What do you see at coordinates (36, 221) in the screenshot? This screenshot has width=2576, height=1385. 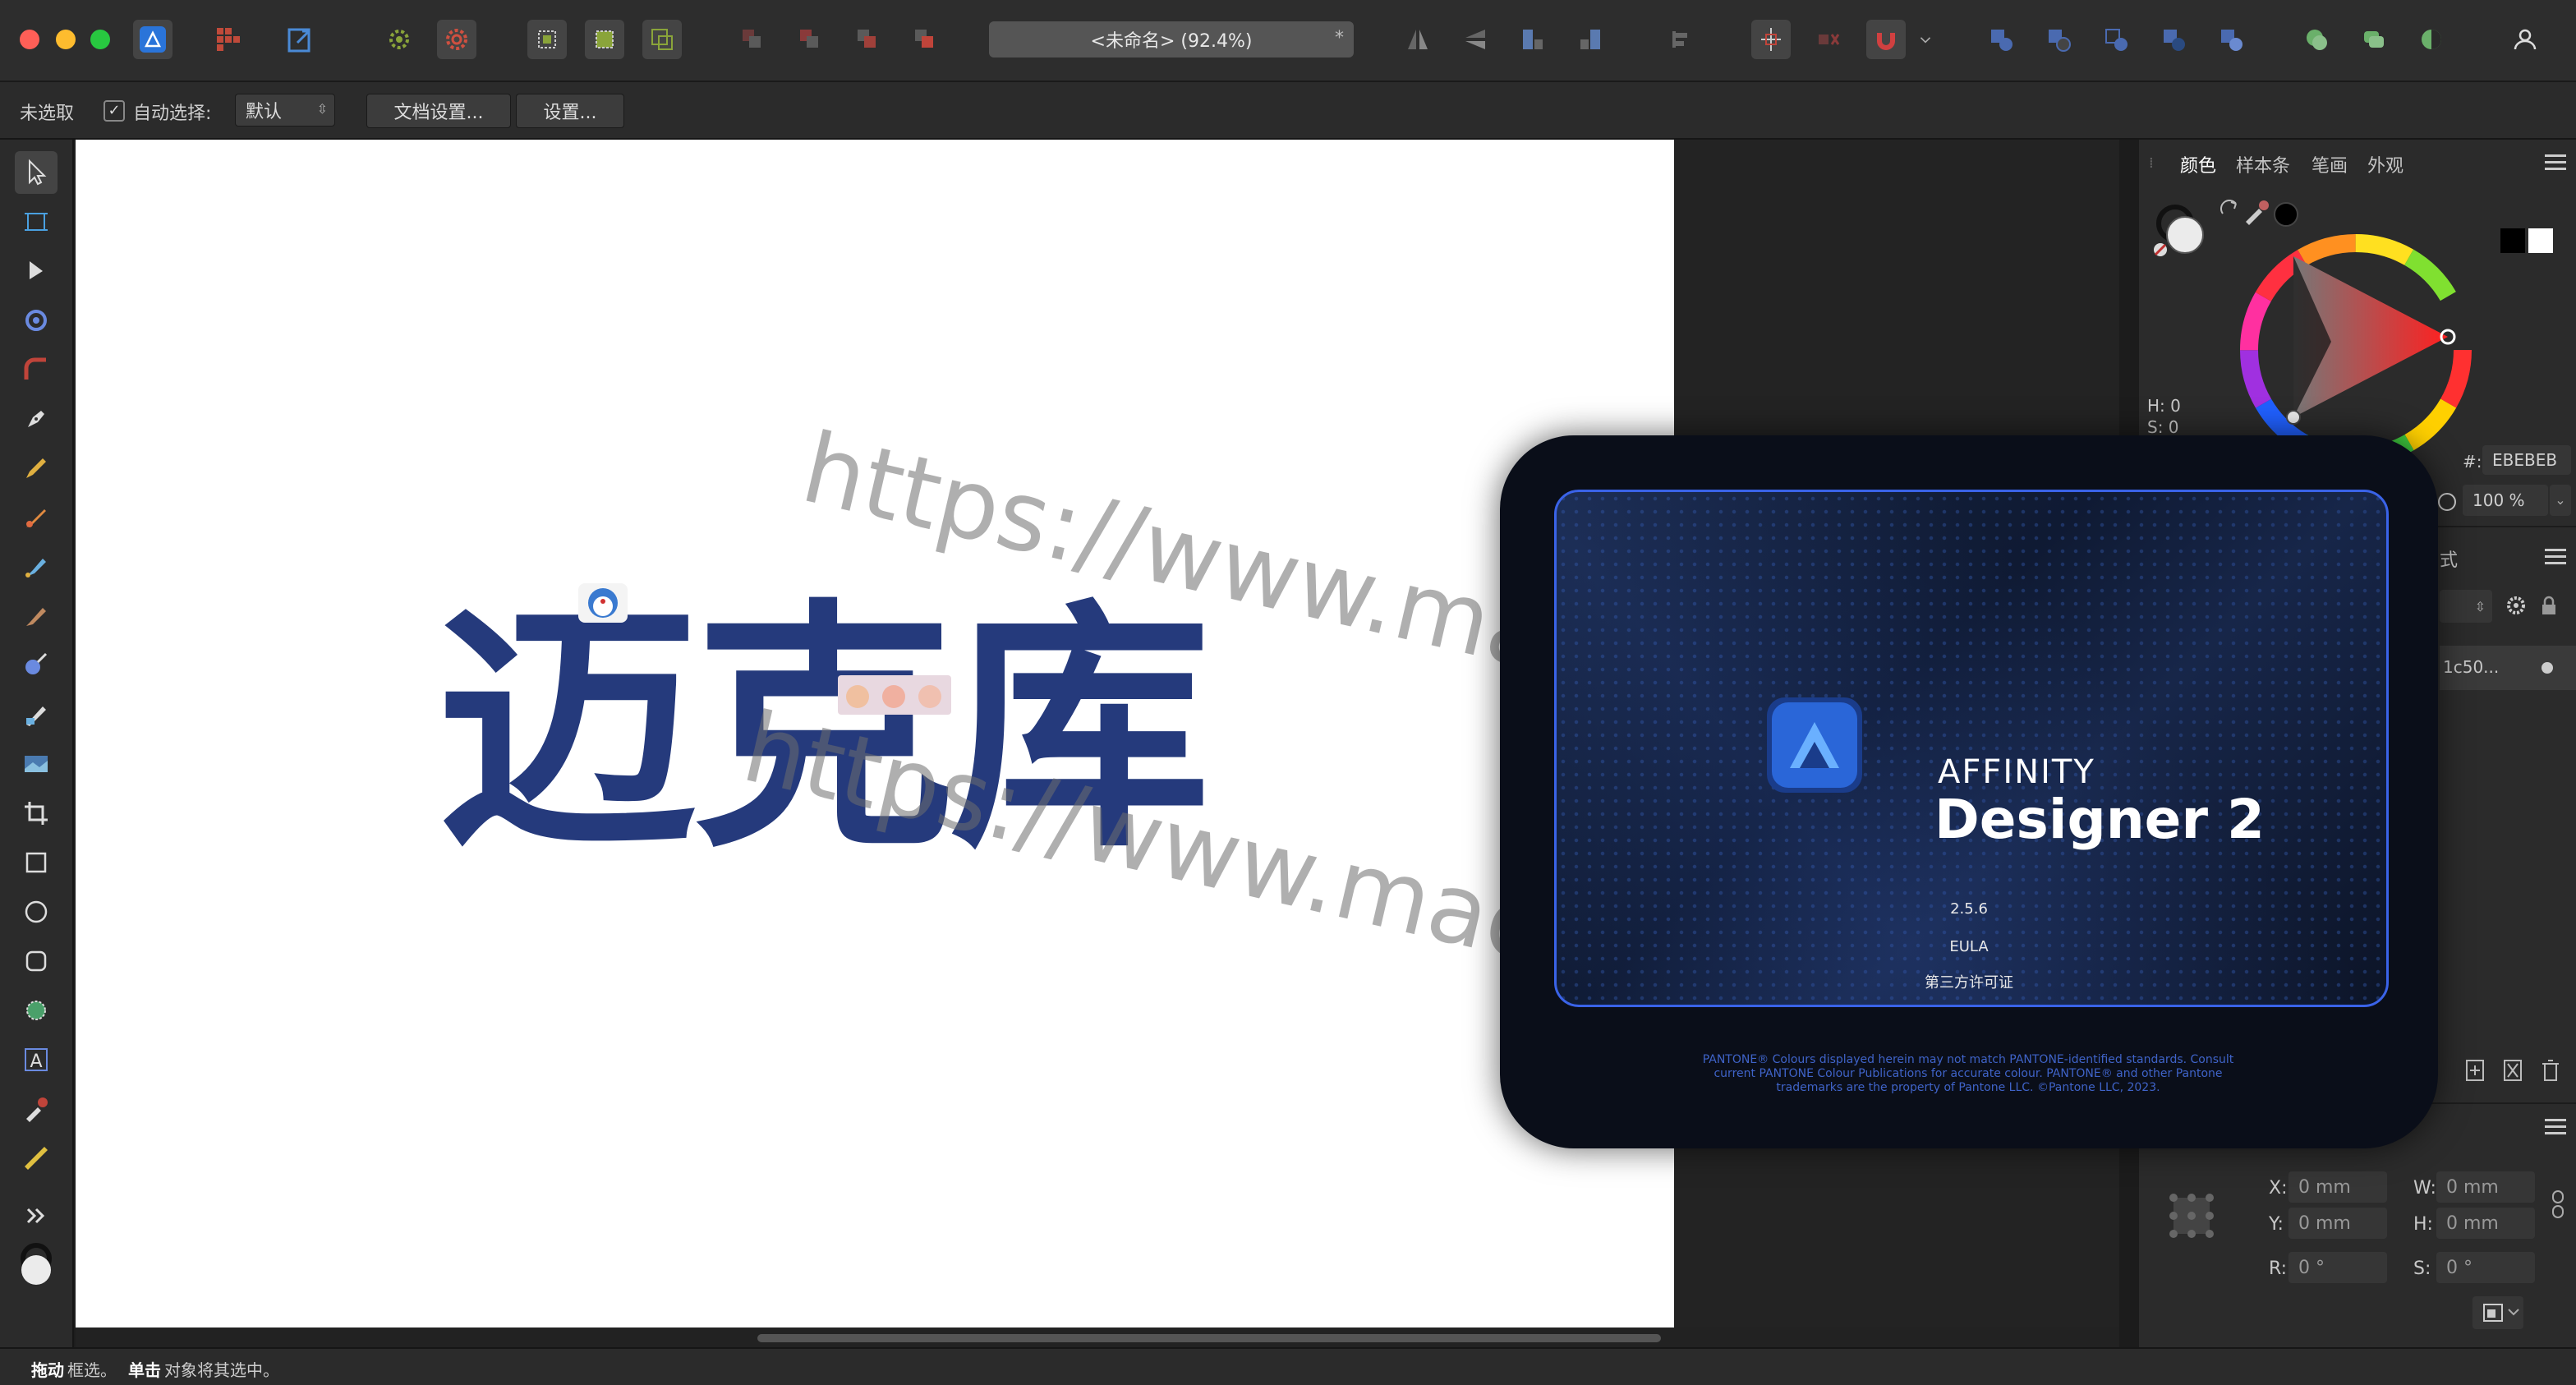 I see `artboard-tool-icon` at bounding box center [36, 221].